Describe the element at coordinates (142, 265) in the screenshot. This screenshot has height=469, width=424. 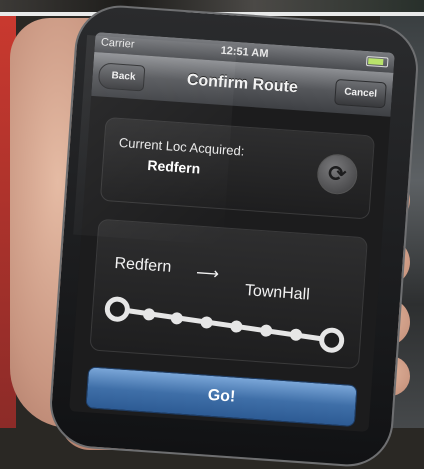
I see `route-origin: Redfern` at that location.